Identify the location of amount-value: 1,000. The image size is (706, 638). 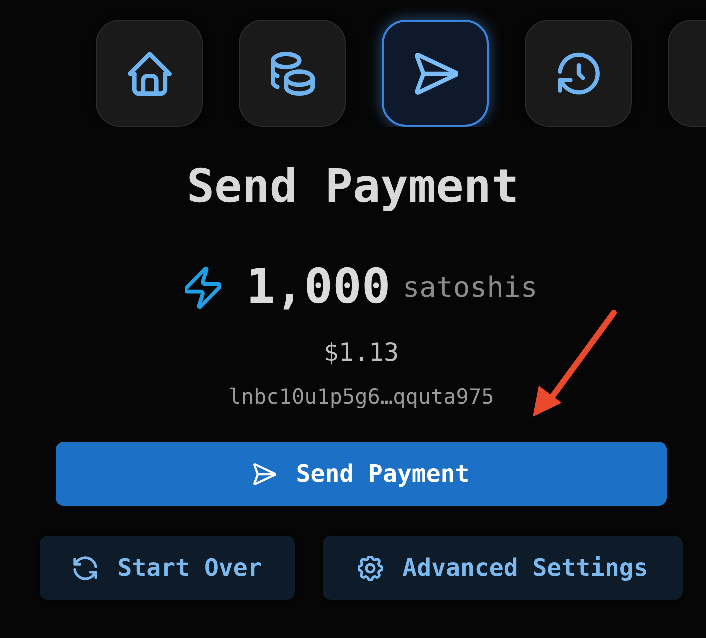
(318, 288).